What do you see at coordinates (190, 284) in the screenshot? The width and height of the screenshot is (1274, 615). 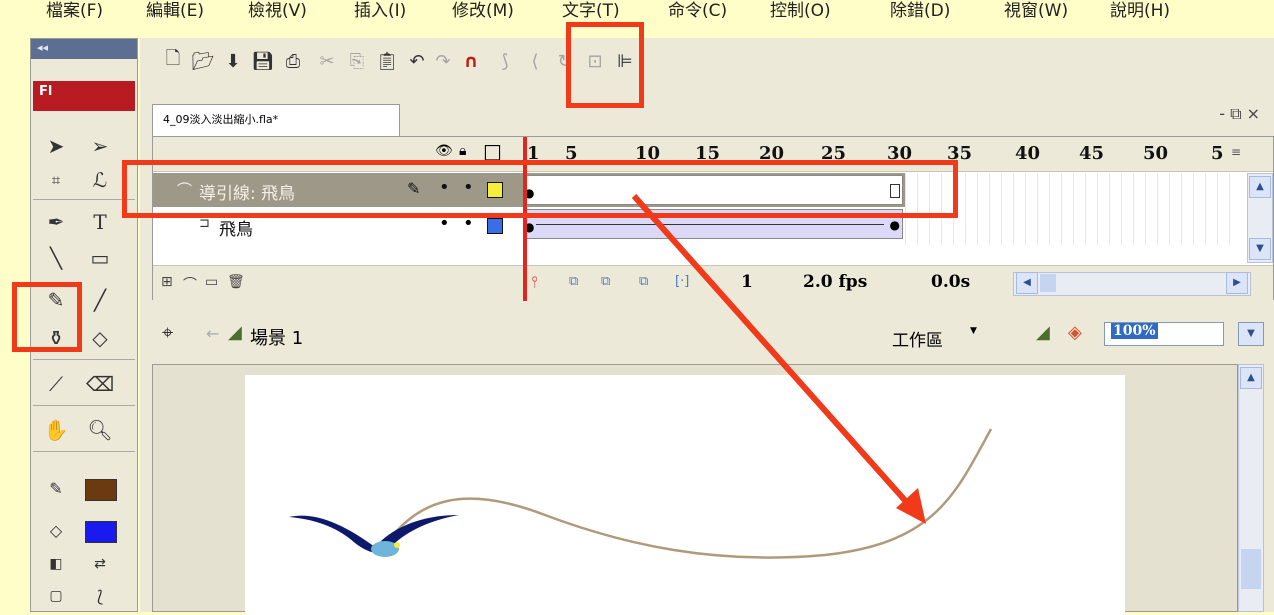 I see `add-guide-icon: ⌒` at bounding box center [190, 284].